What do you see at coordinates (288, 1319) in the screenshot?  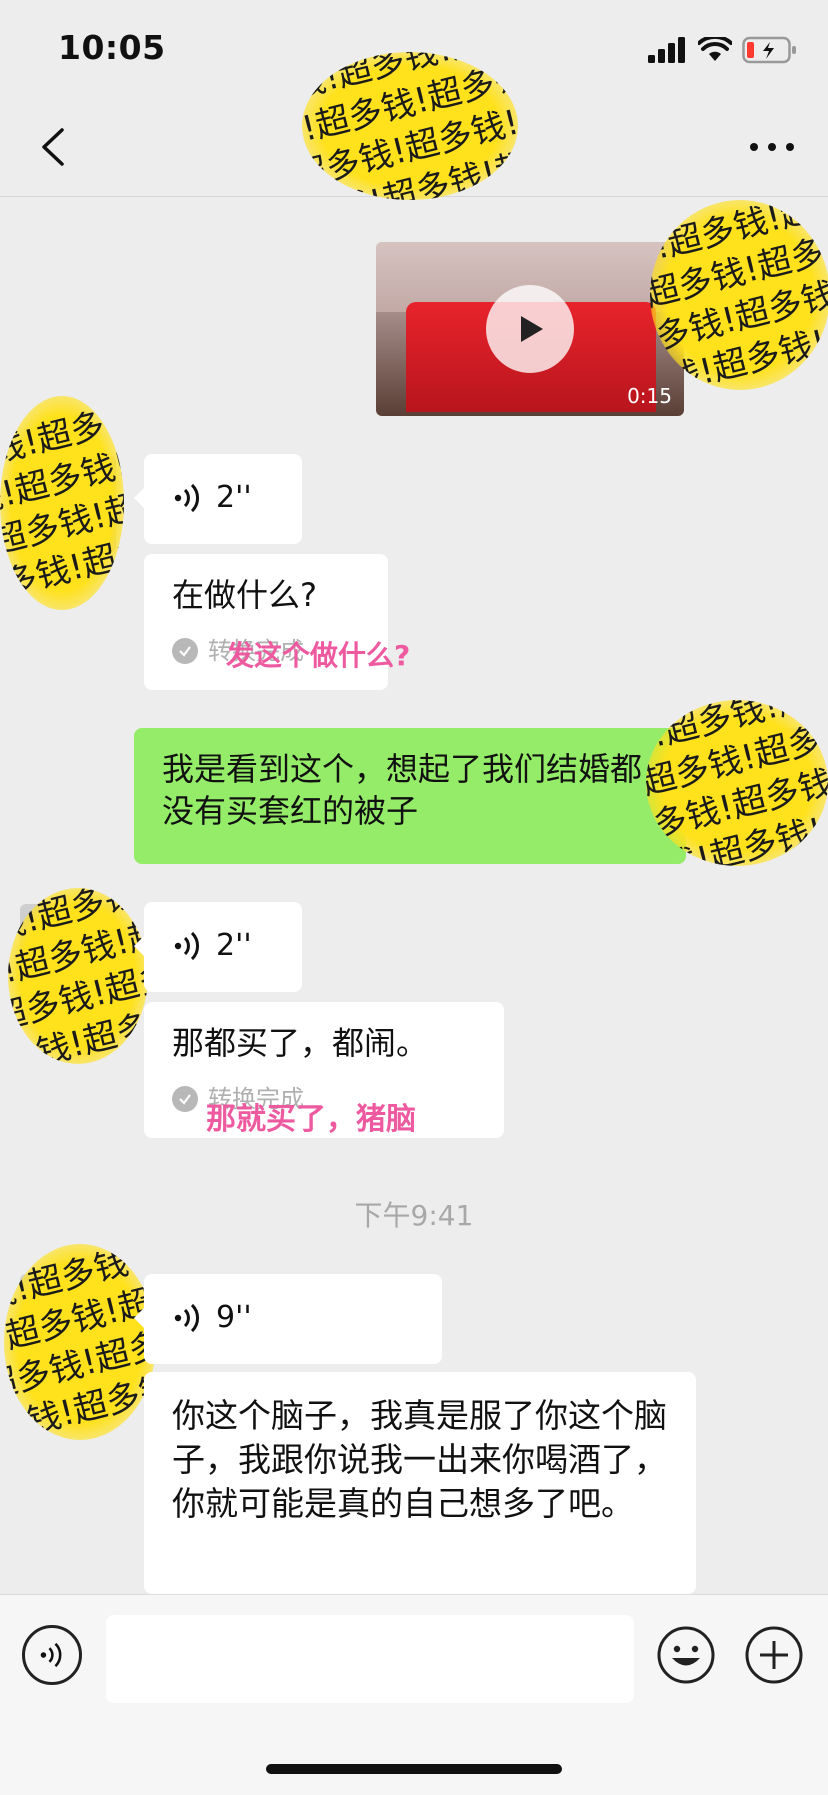 I see `voice-message: 9''` at bounding box center [288, 1319].